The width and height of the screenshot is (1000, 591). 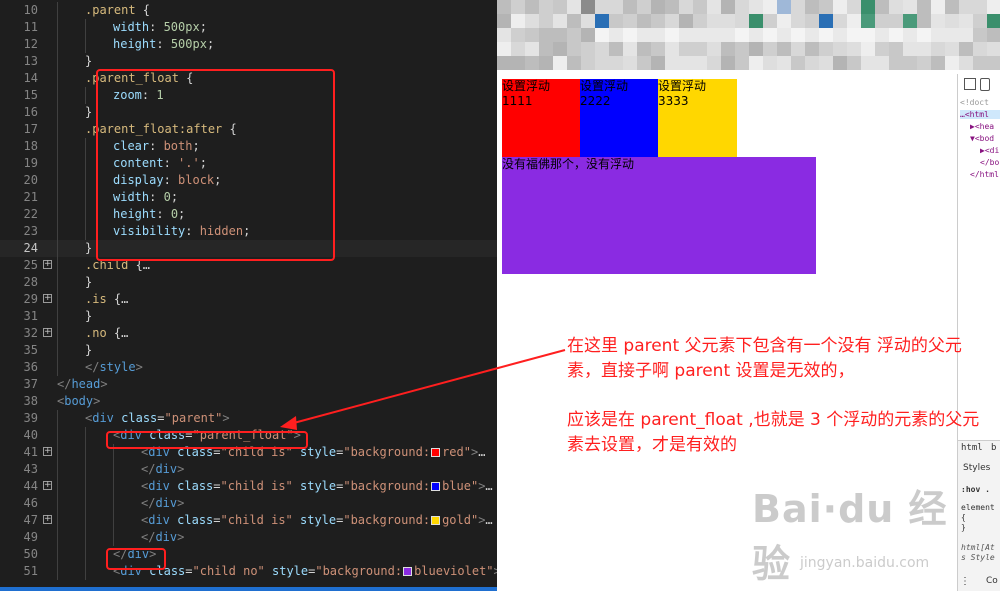 I want to click on console-tab: Co, so click(x=992, y=581).